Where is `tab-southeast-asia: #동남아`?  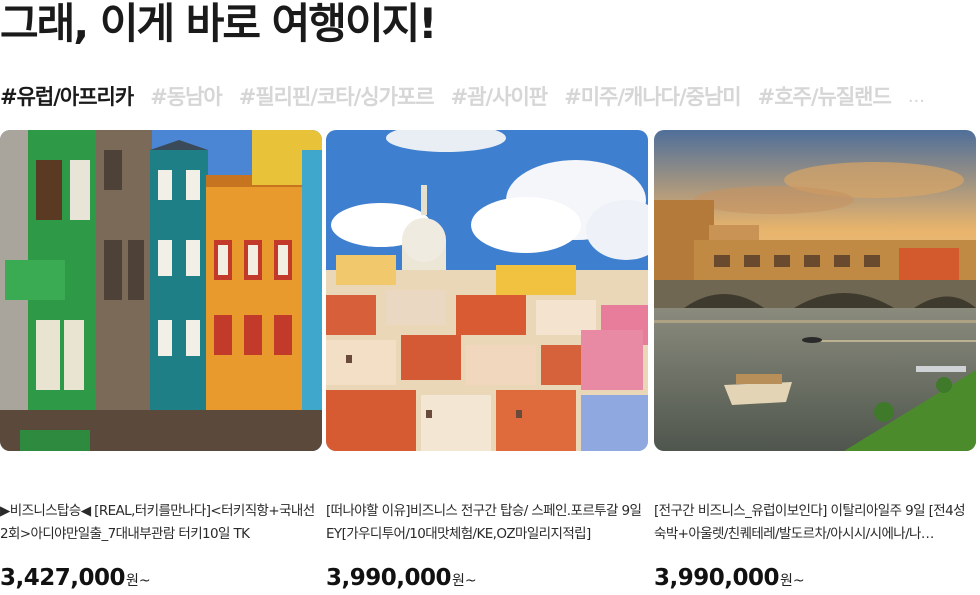
tab-southeast-asia: #동남아 is located at coordinates (186, 97).